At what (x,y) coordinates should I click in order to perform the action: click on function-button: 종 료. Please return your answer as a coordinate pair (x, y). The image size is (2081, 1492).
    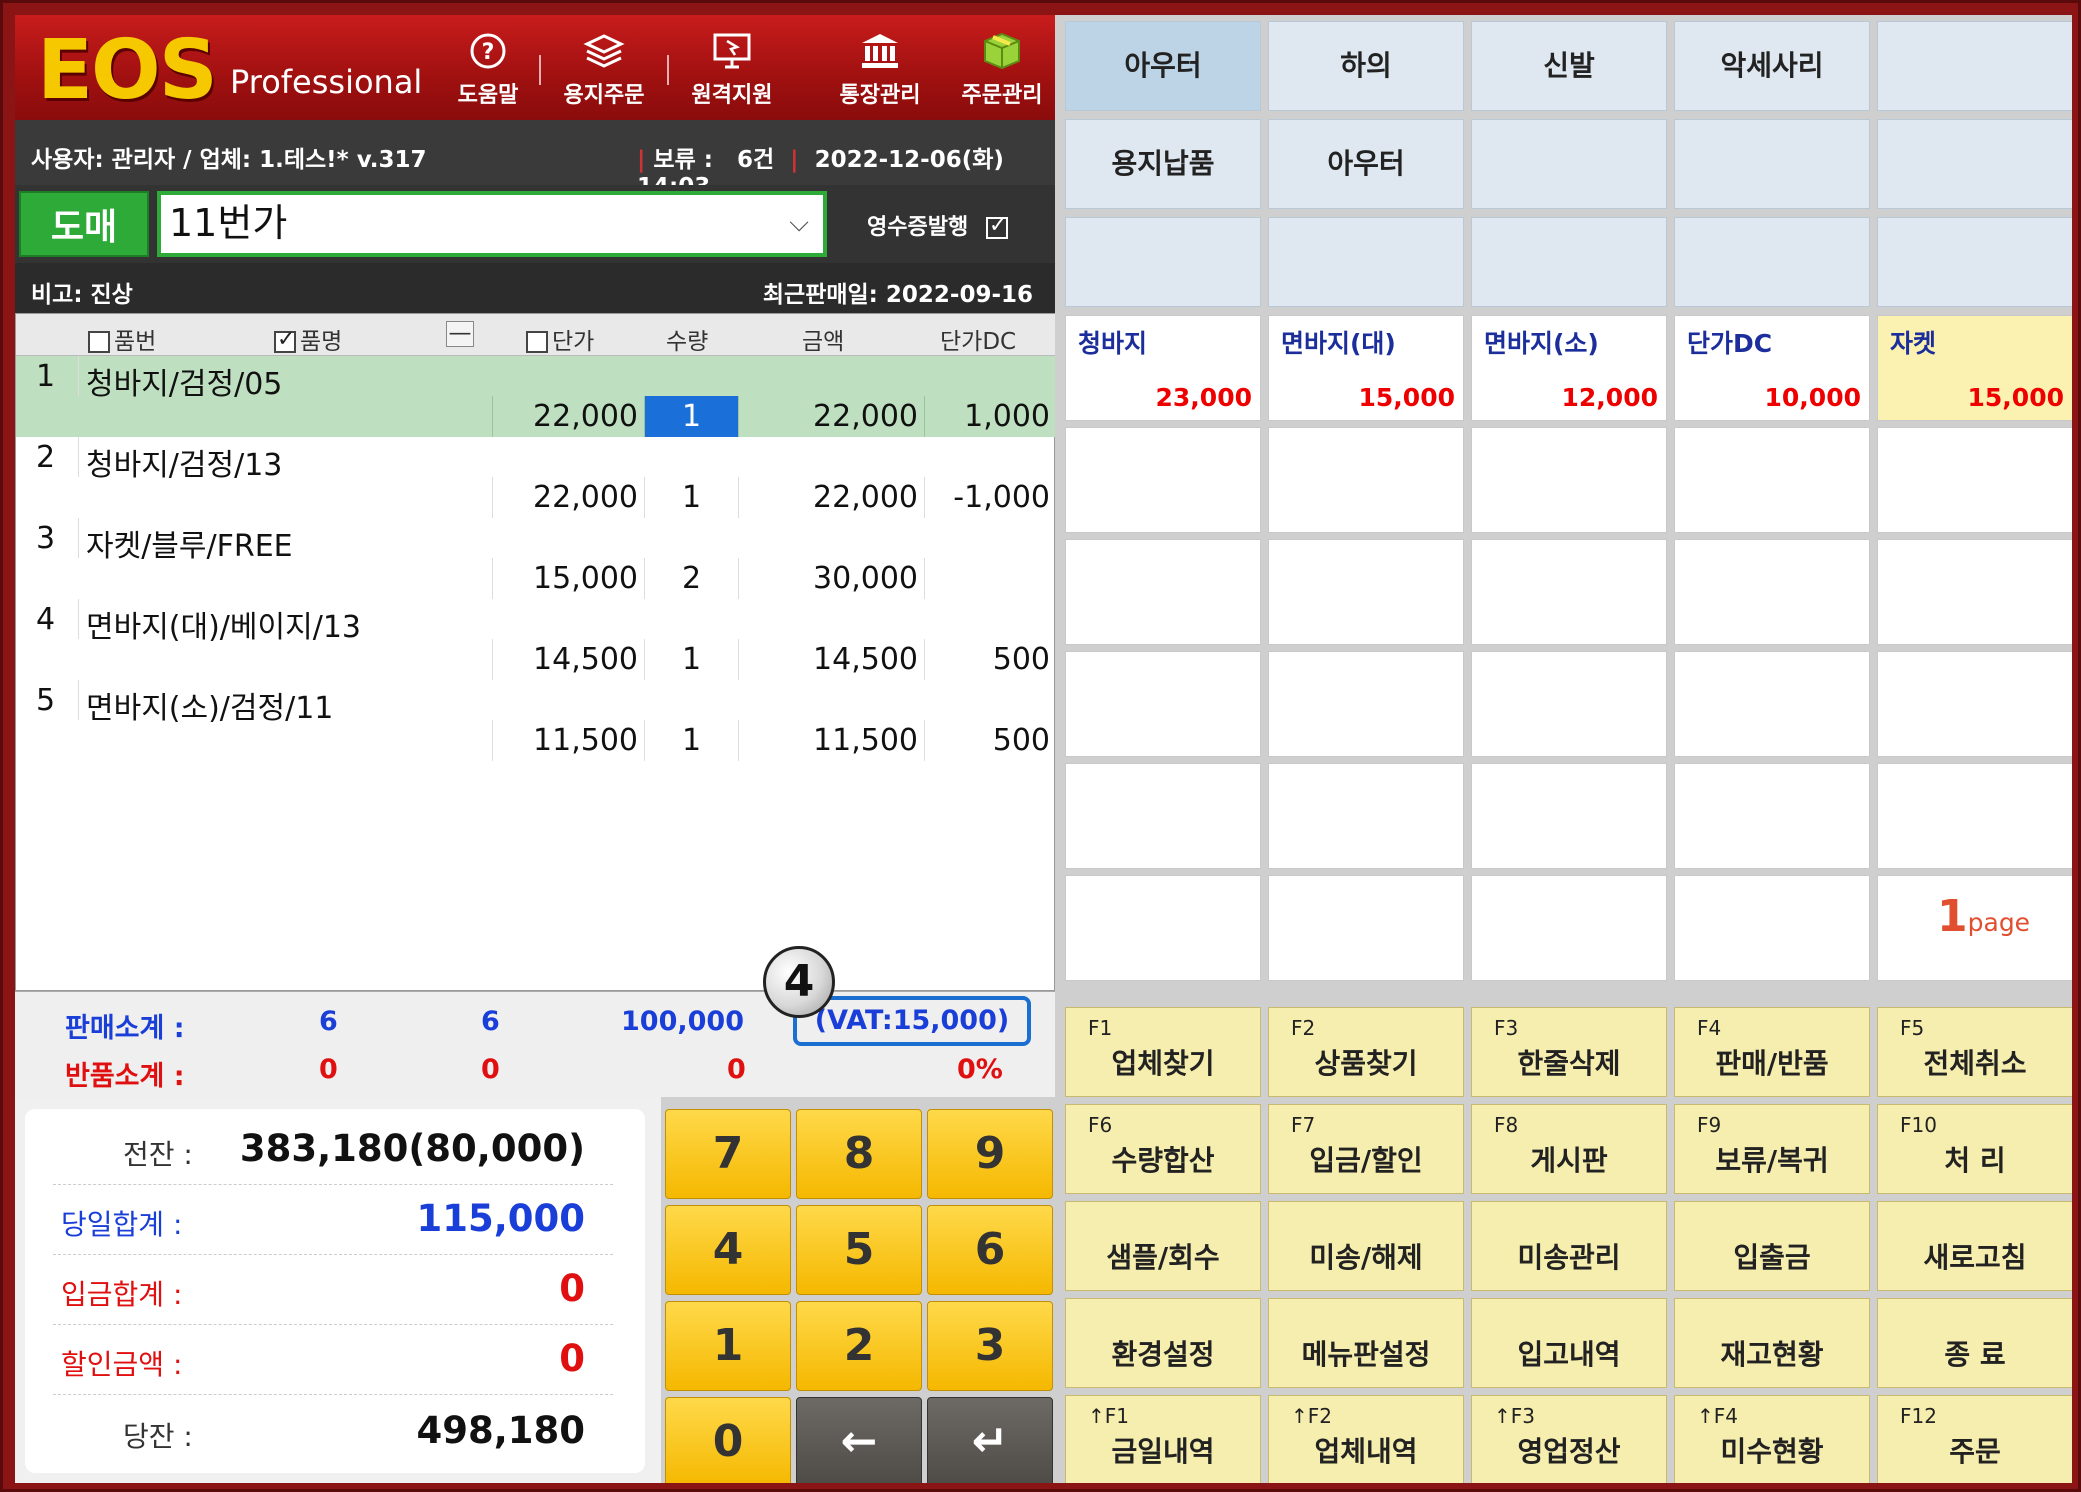
    Looking at the image, I should click on (1974, 1343).